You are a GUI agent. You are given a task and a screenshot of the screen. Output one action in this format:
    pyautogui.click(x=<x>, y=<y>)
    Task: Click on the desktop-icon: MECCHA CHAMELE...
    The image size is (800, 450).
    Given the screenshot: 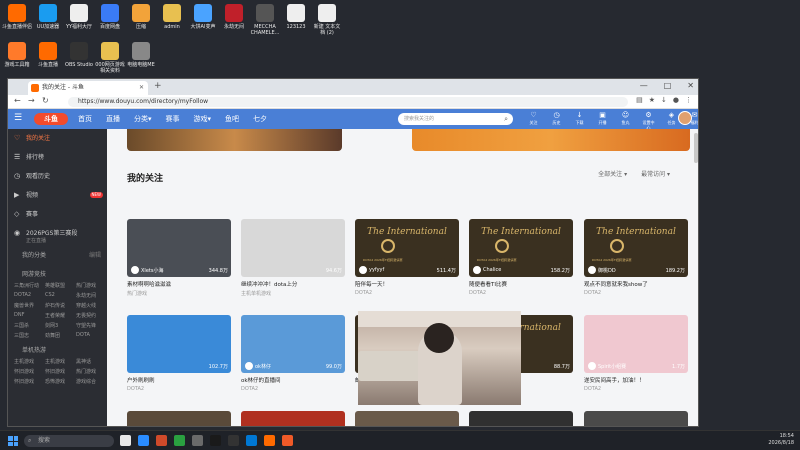 What is the action you would take?
    pyautogui.click(x=265, y=20)
    